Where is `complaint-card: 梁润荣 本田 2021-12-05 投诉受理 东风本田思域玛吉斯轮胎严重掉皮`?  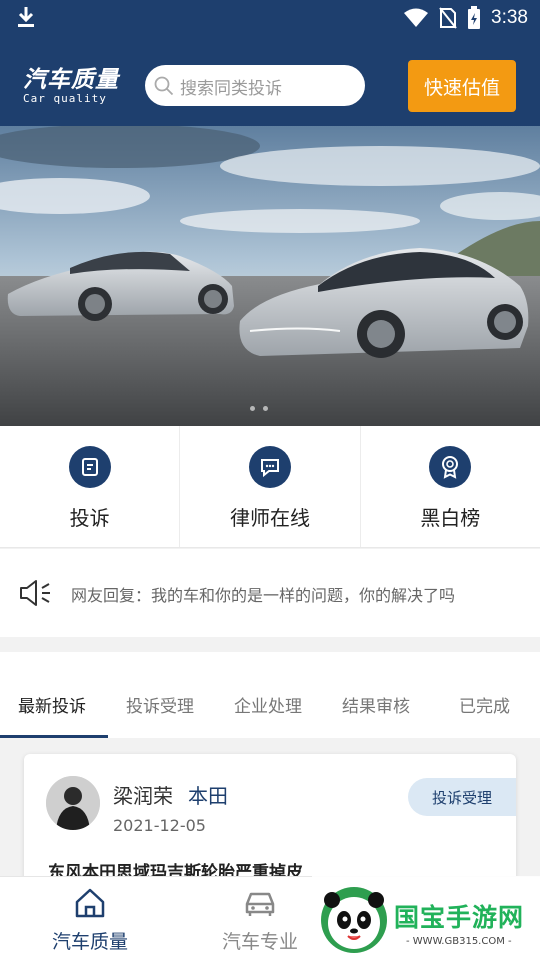 complaint-card: 梁润荣 本田 2021-12-05 投诉受理 东风本田思域玛吉斯轮胎严重掉皮 is located at coordinates (270, 824).